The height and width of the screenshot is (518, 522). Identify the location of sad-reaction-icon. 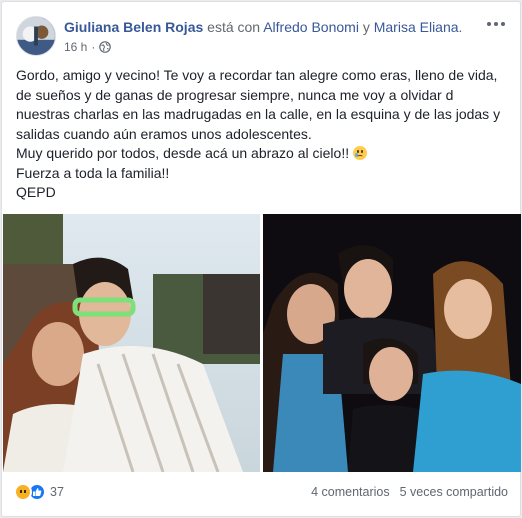
(23, 492).